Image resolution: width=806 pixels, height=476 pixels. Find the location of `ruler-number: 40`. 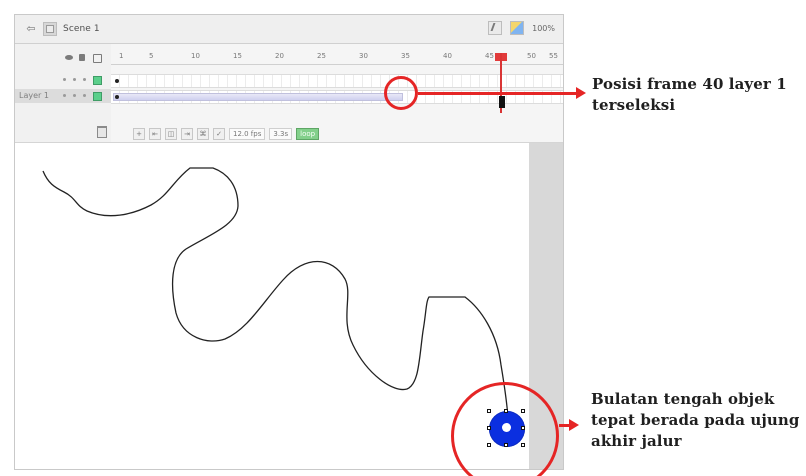

ruler-number: 40 is located at coordinates (447, 56).